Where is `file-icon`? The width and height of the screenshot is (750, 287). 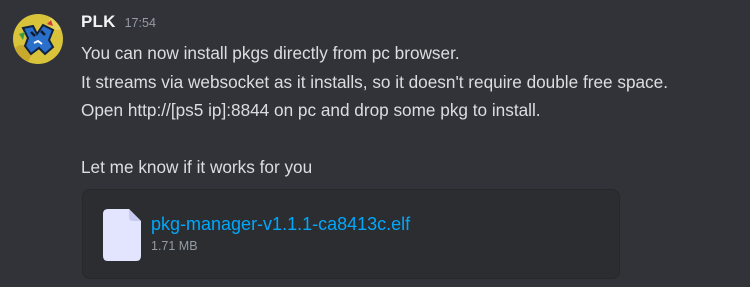
file-icon is located at coordinates (122, 235).